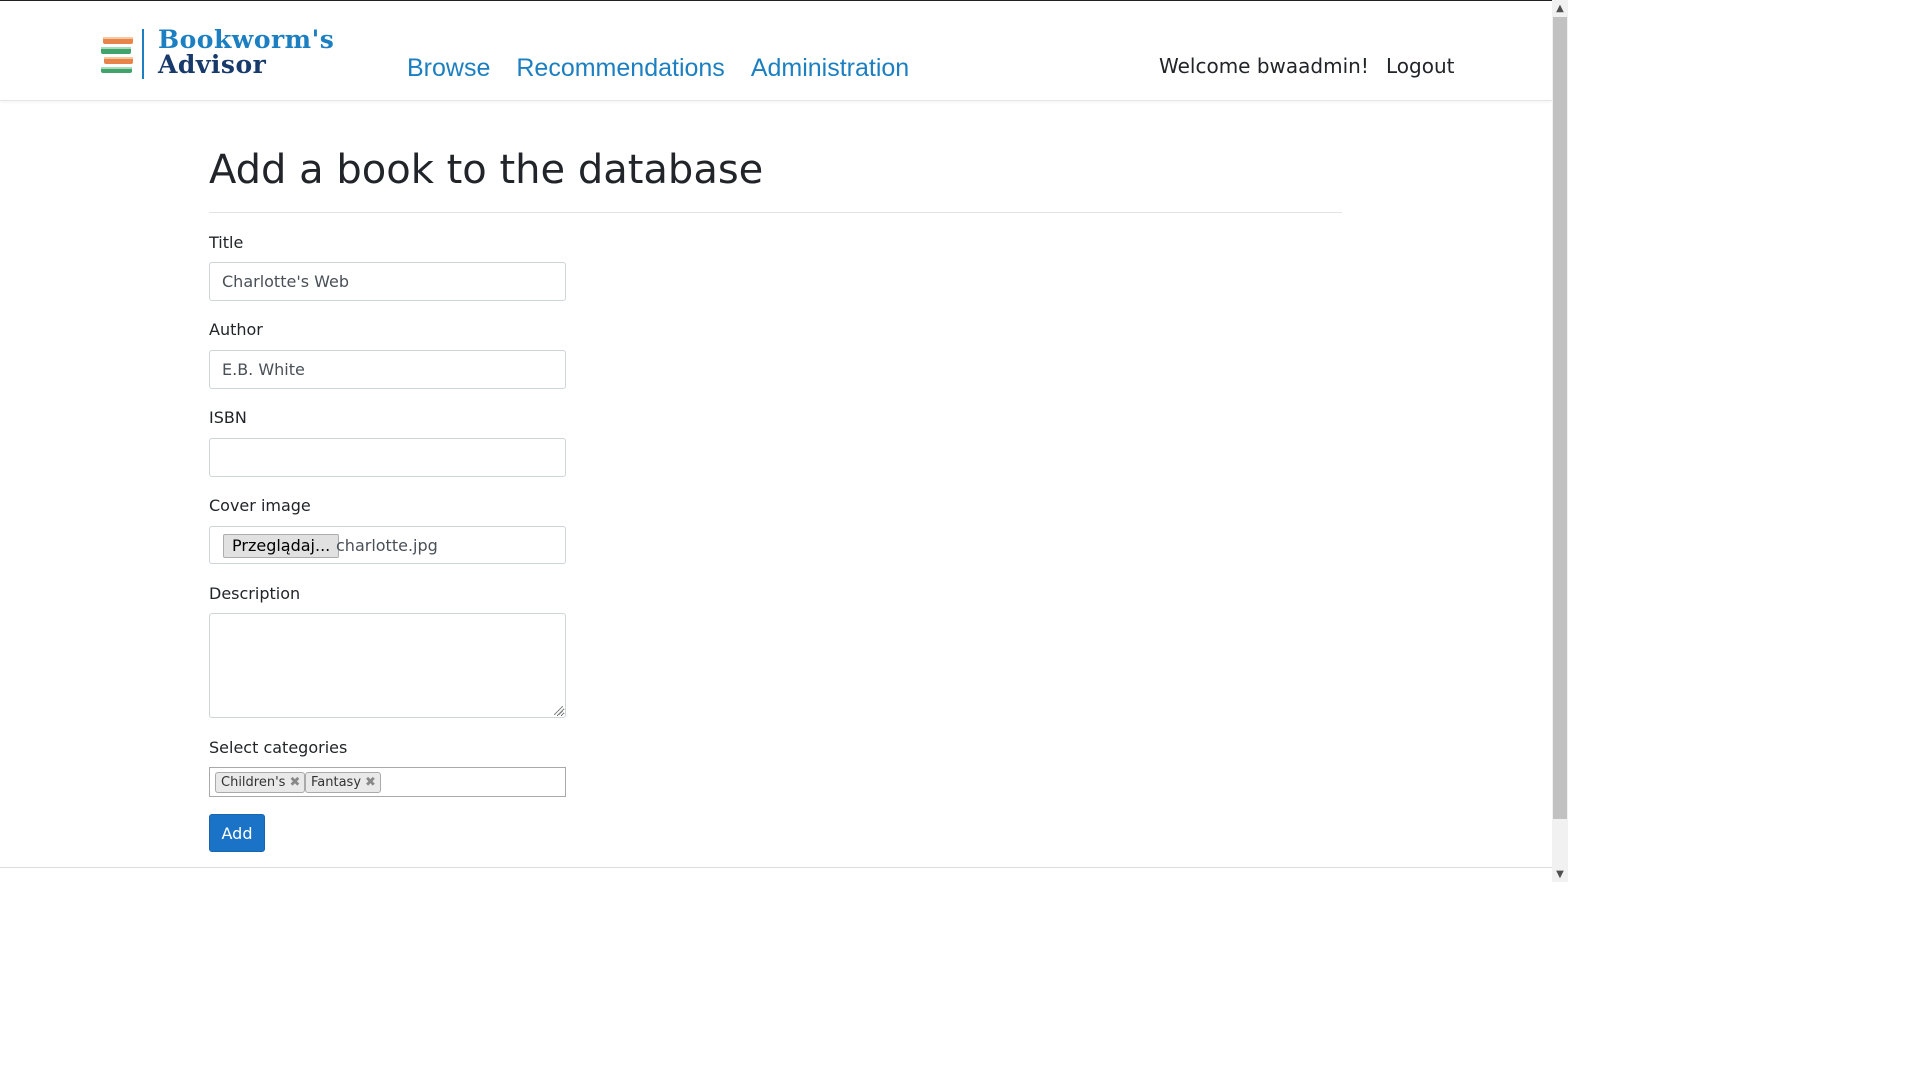  I want to click on add-button: Add, so click(237, 833).